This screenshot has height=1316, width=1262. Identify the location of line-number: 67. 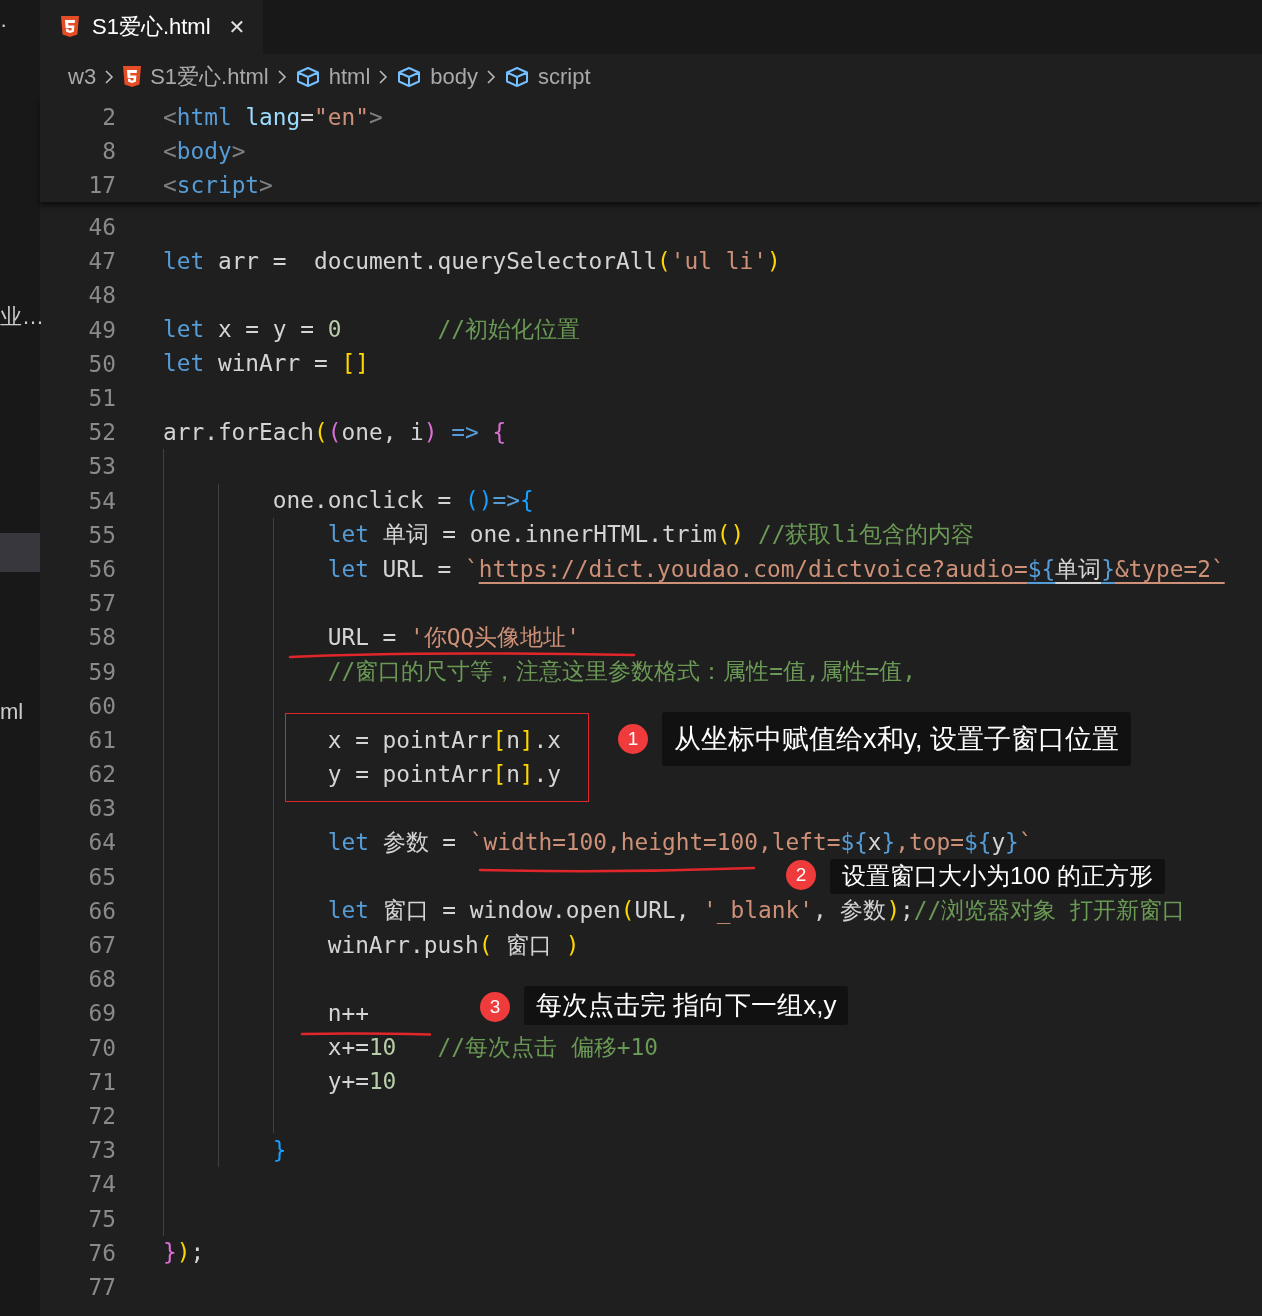
(101, 945).